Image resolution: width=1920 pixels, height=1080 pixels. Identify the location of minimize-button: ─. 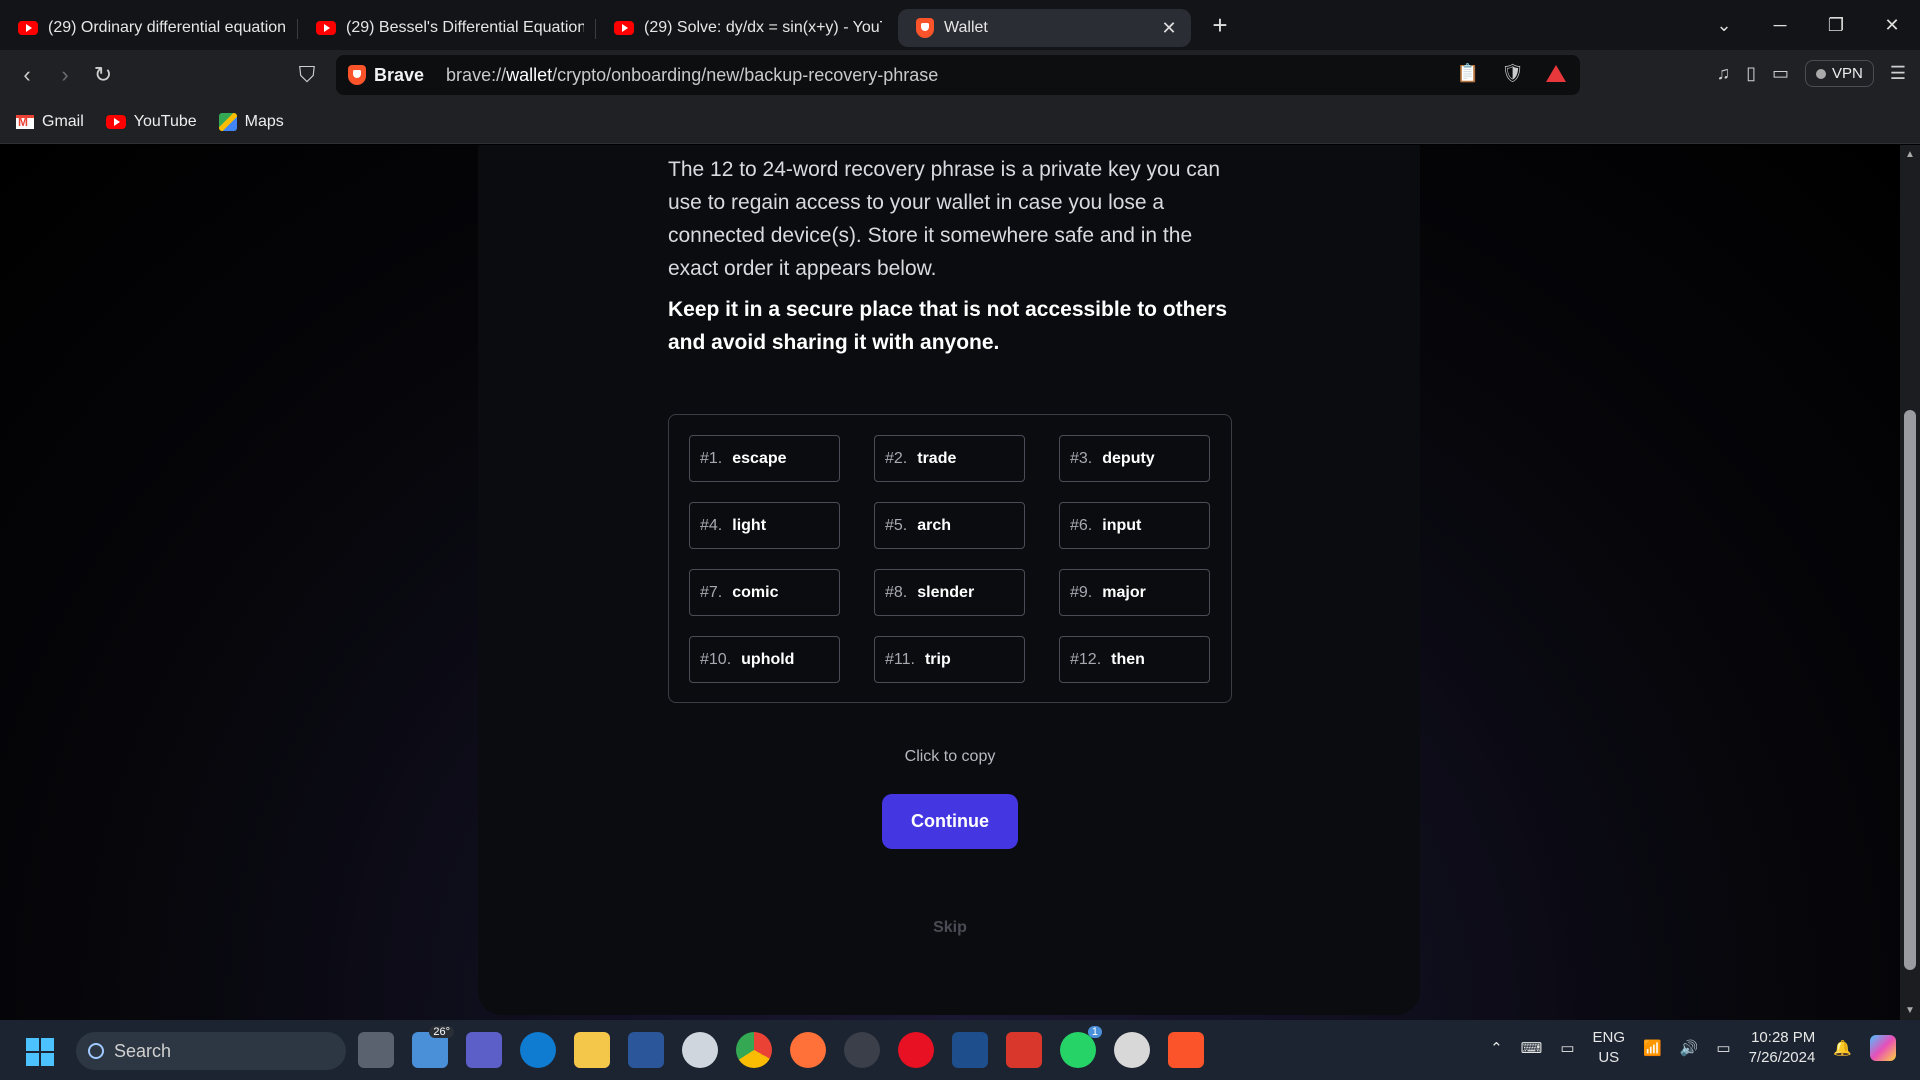
(1780, 25).